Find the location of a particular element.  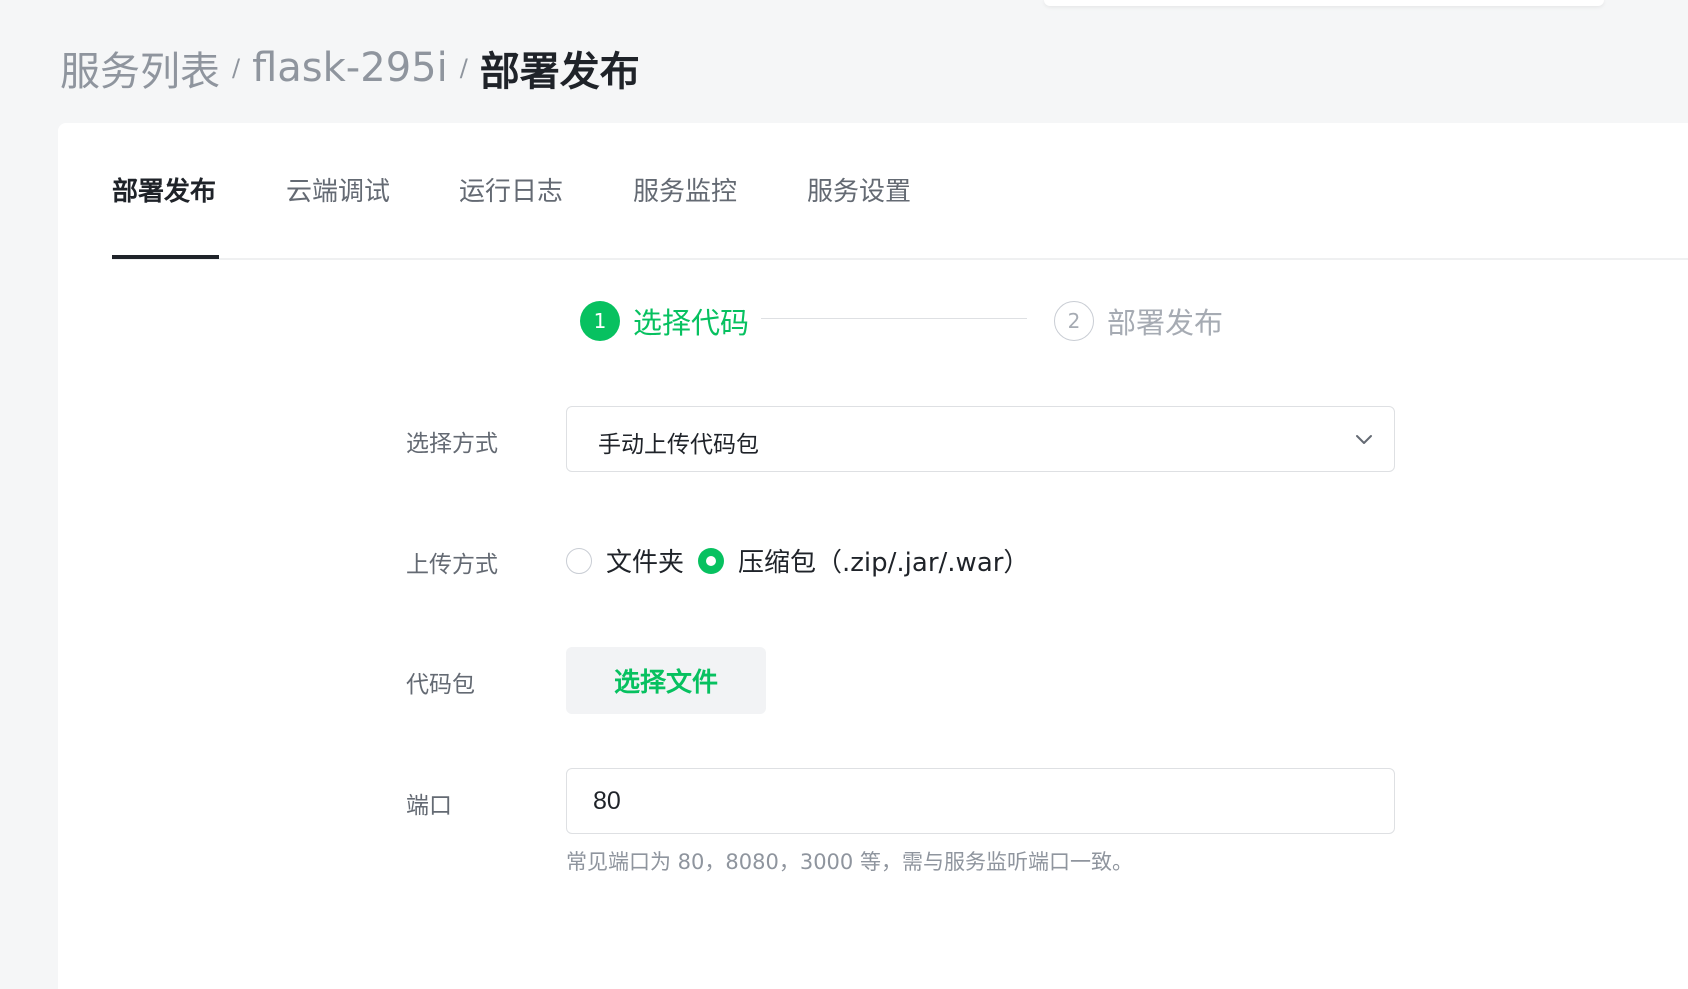

upload-method-label: 上传方式 is located at coordinates (452, 565).